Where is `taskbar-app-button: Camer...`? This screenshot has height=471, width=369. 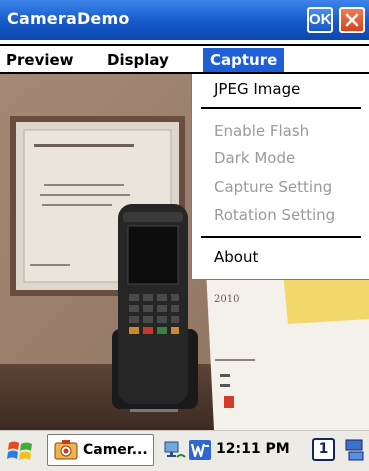
taskbar-app-button: Camer... is located at coordinates (100, 450).